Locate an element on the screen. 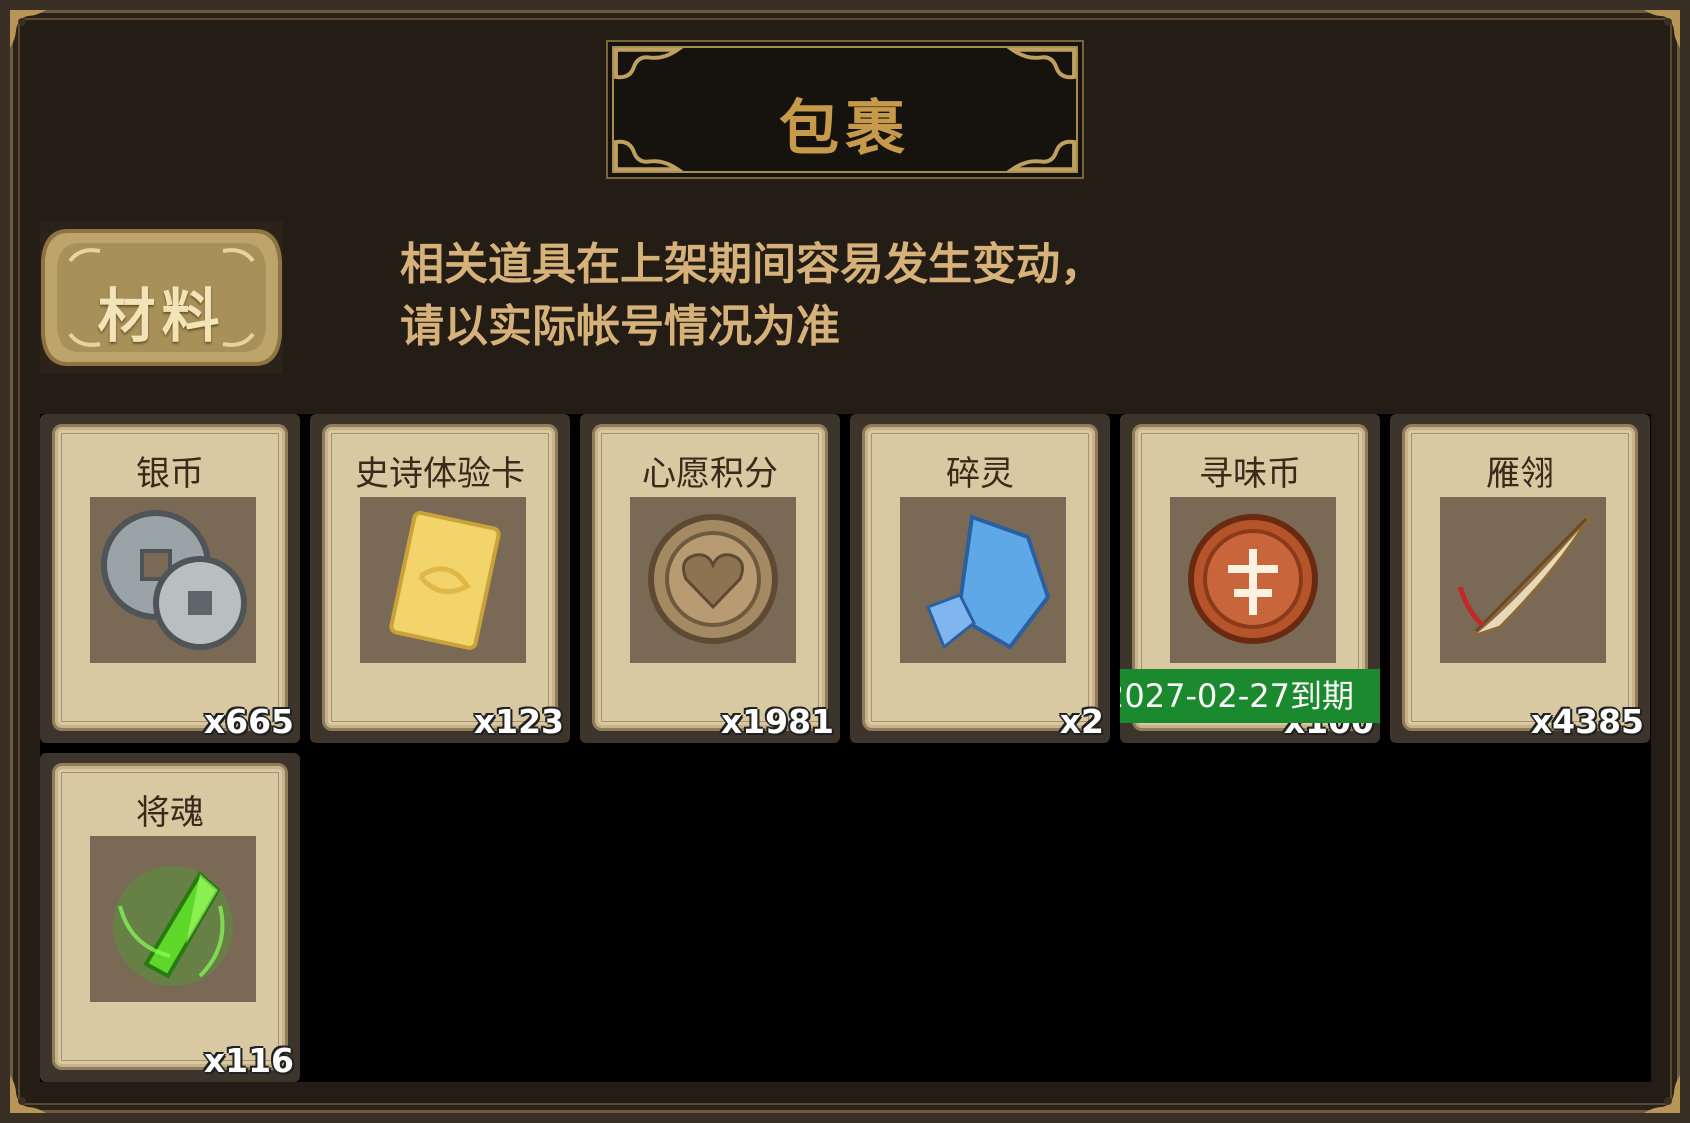 The width and height of the screenshot is (1690, 1123). item-quantity: x2 is located at coordinates (1081, 721).